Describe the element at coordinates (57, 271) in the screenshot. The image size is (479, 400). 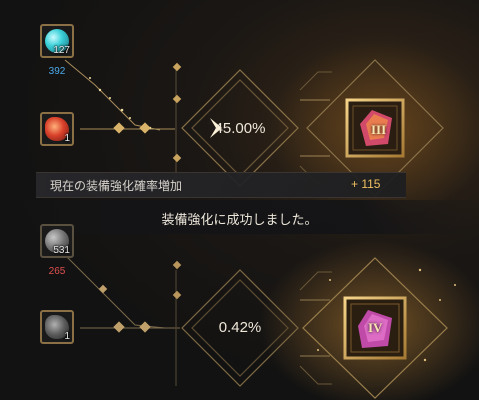
I see `material-owned-count: 265` at that location.